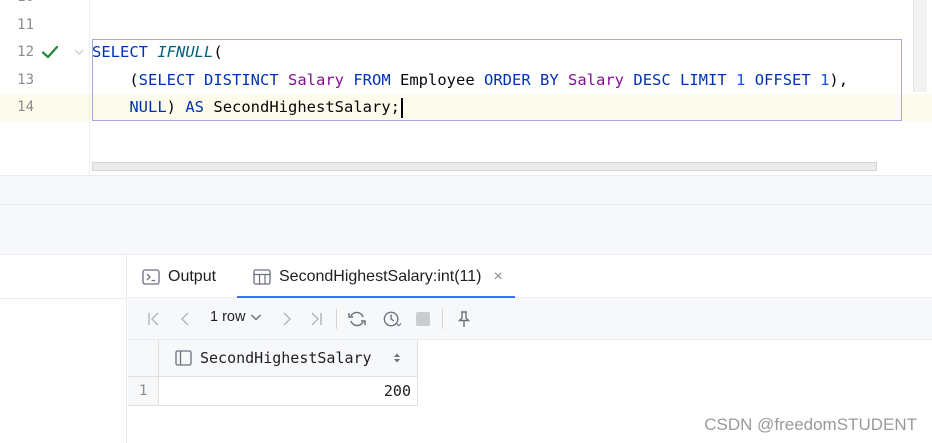 This screenshot has height=443, width=932. Describe the element at coordinates (17, 5) in the screenshot. I see `line-number: 10` at that location.